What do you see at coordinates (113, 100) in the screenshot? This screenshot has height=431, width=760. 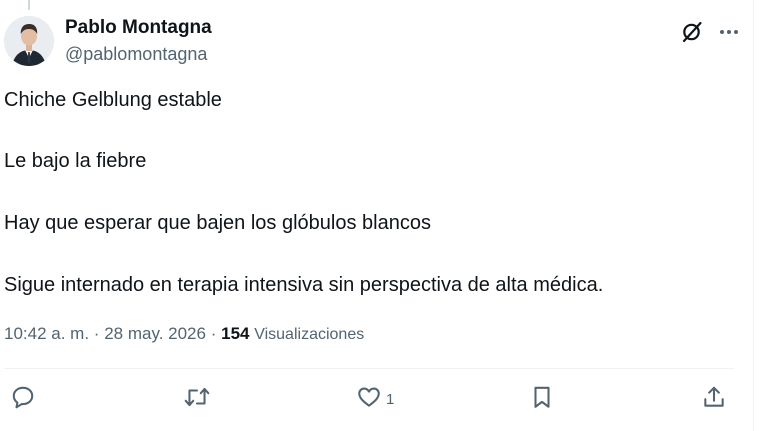 I see `post-paragraph: Chiche Gelblung estable` at bounding box center [113, 100].